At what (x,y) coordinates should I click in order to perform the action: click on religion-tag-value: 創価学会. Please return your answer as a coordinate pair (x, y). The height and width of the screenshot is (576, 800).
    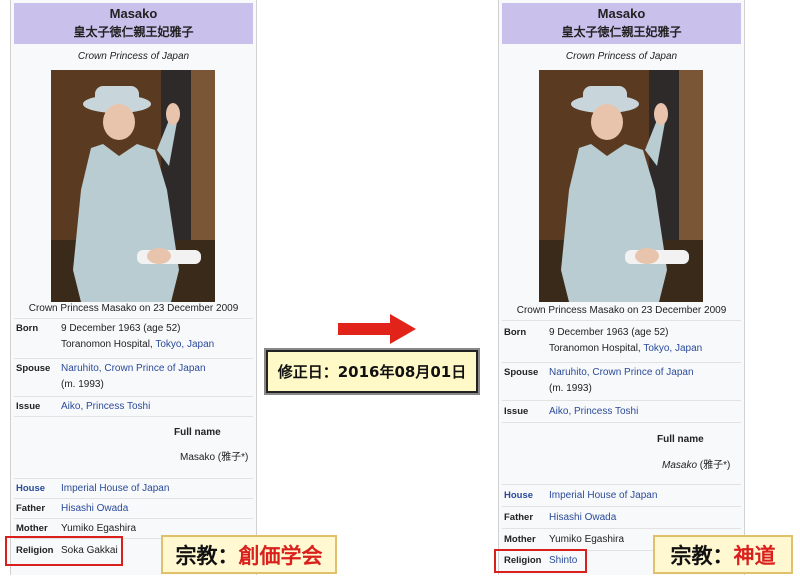
    Looking at the image, I should click on (280, 555).